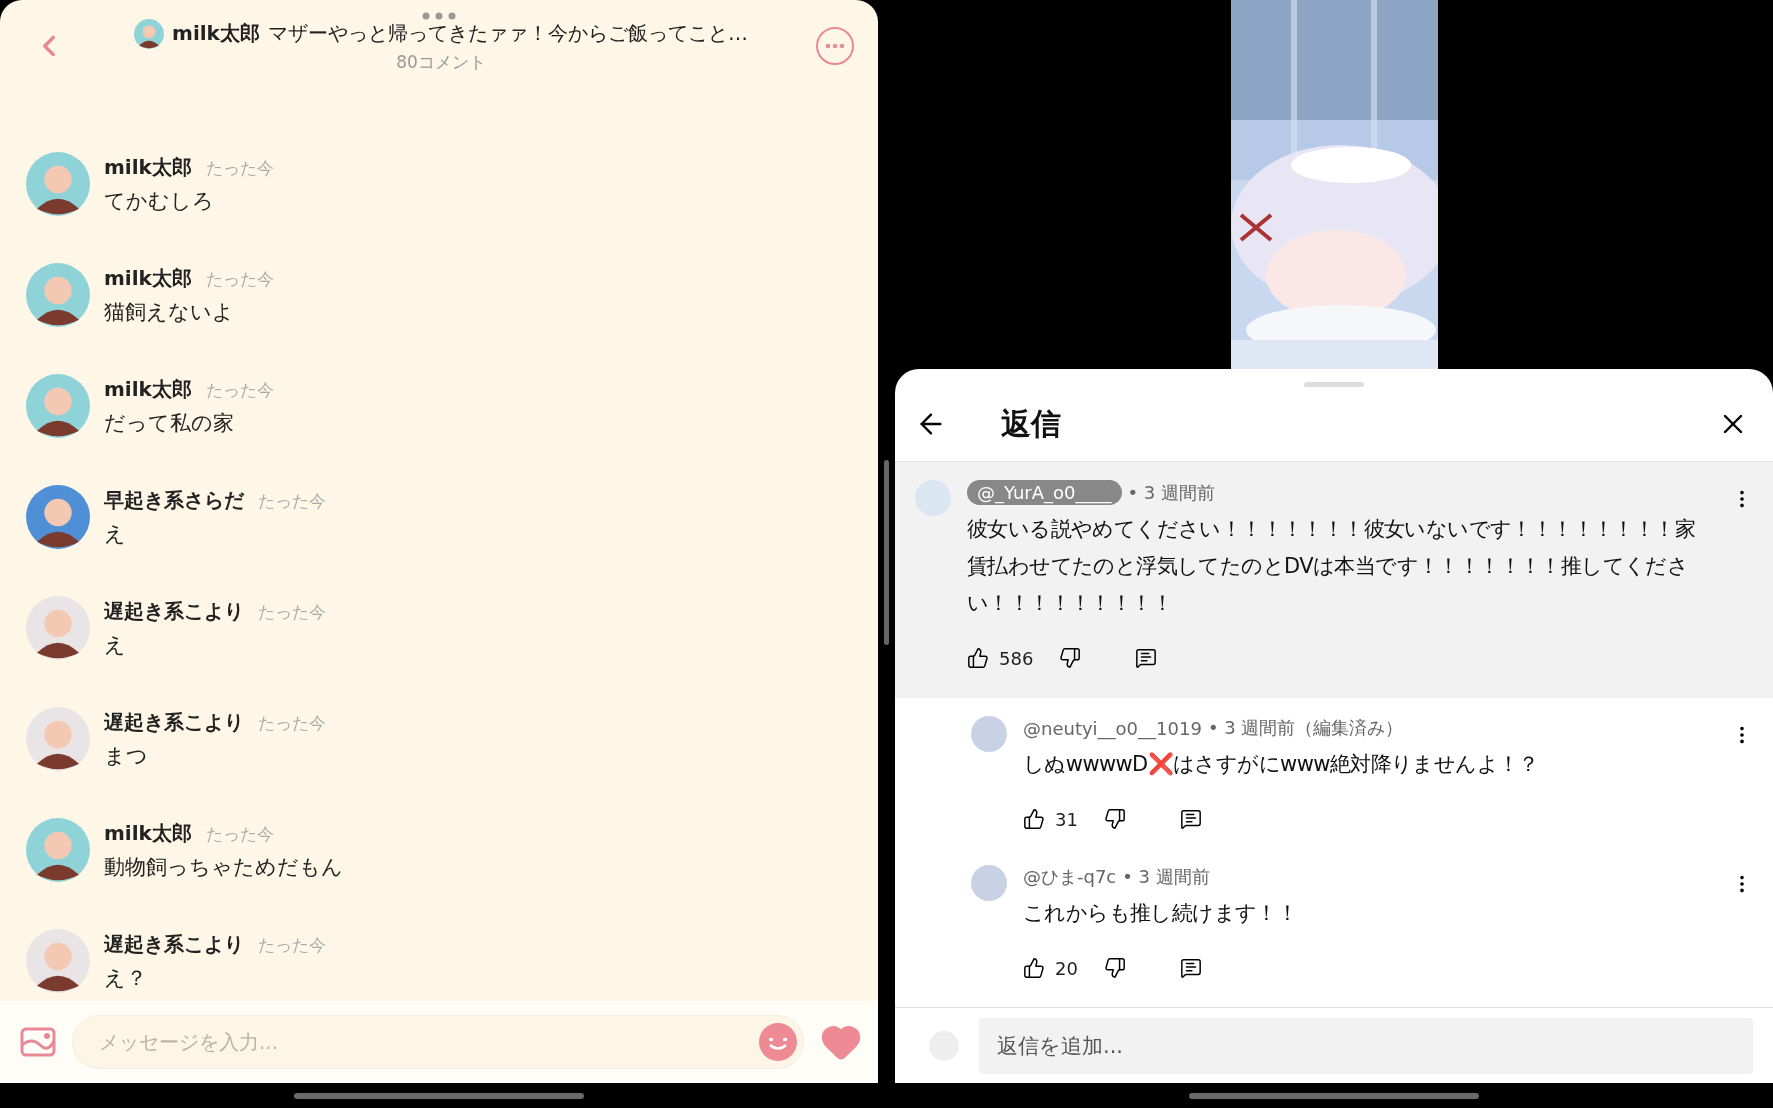  What do you see at coordinates (1331, 566) in the screenshot?
I see `comment-text: 彼女いる説やめてください！！！！！！！彼女いないです！！！！！！！！家賃払わせてたのと浮気してたのとDVは本当です！！！！！！！推してください！！！！！！！！！` at bounding box center [1331, 566].